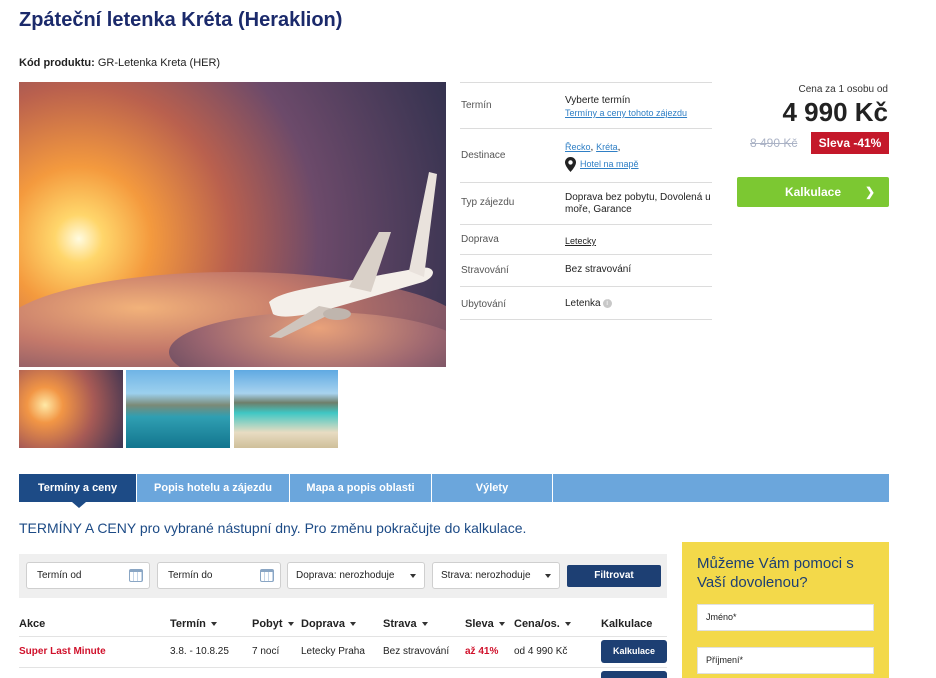  I want to click on tab-trips: Výlety, so click(492, 488).